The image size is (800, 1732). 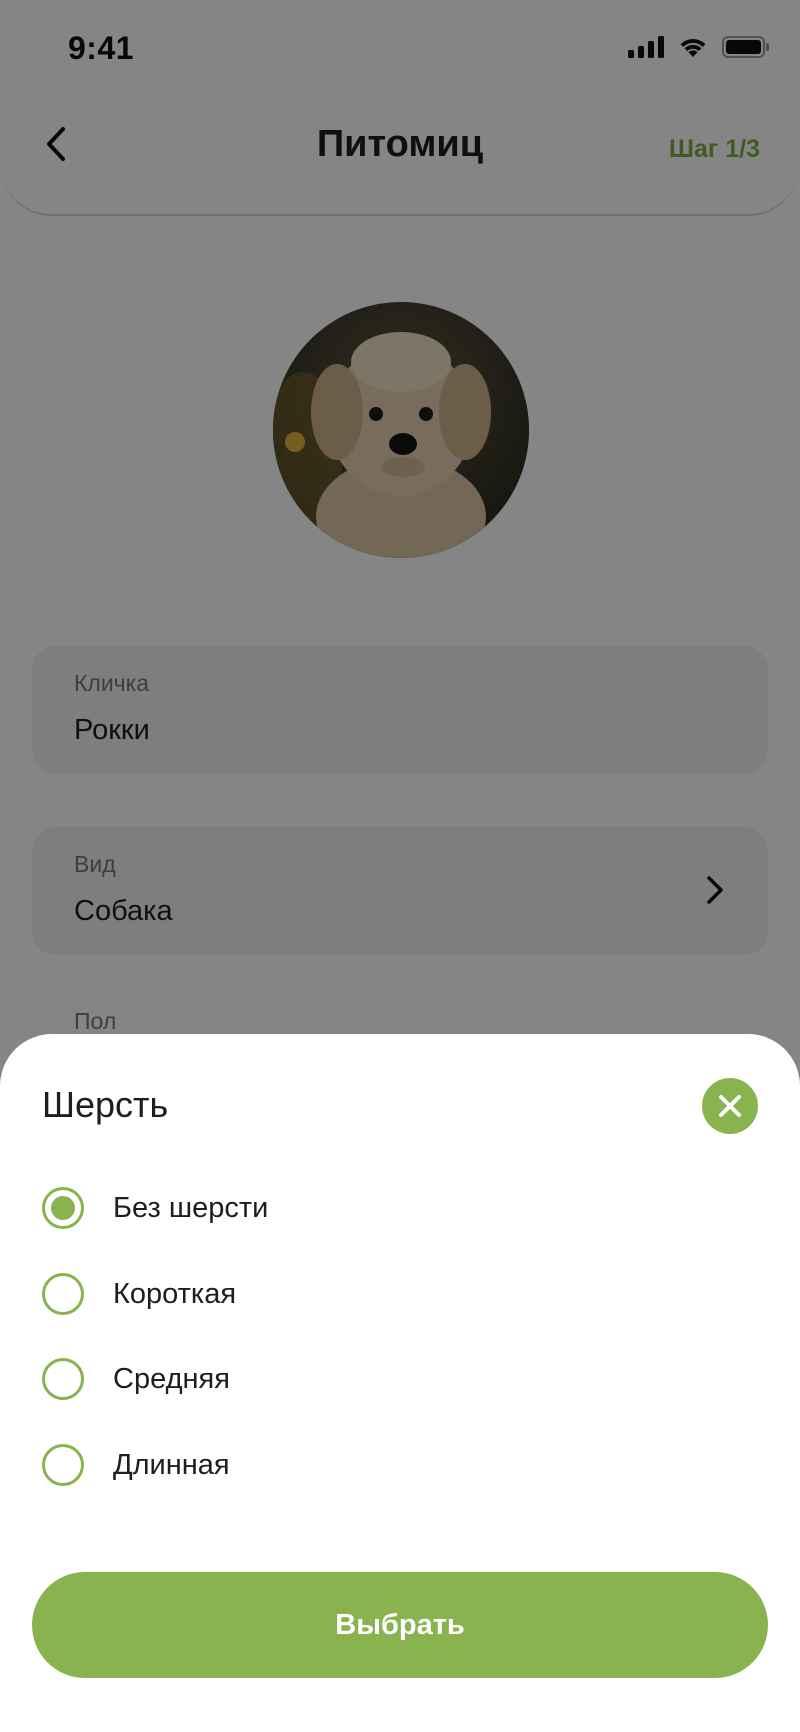 What do you see at coordinates (400, 1625) in the screenshot?
I see `select-button: Выбрать` at bounding box center [400, 1625].